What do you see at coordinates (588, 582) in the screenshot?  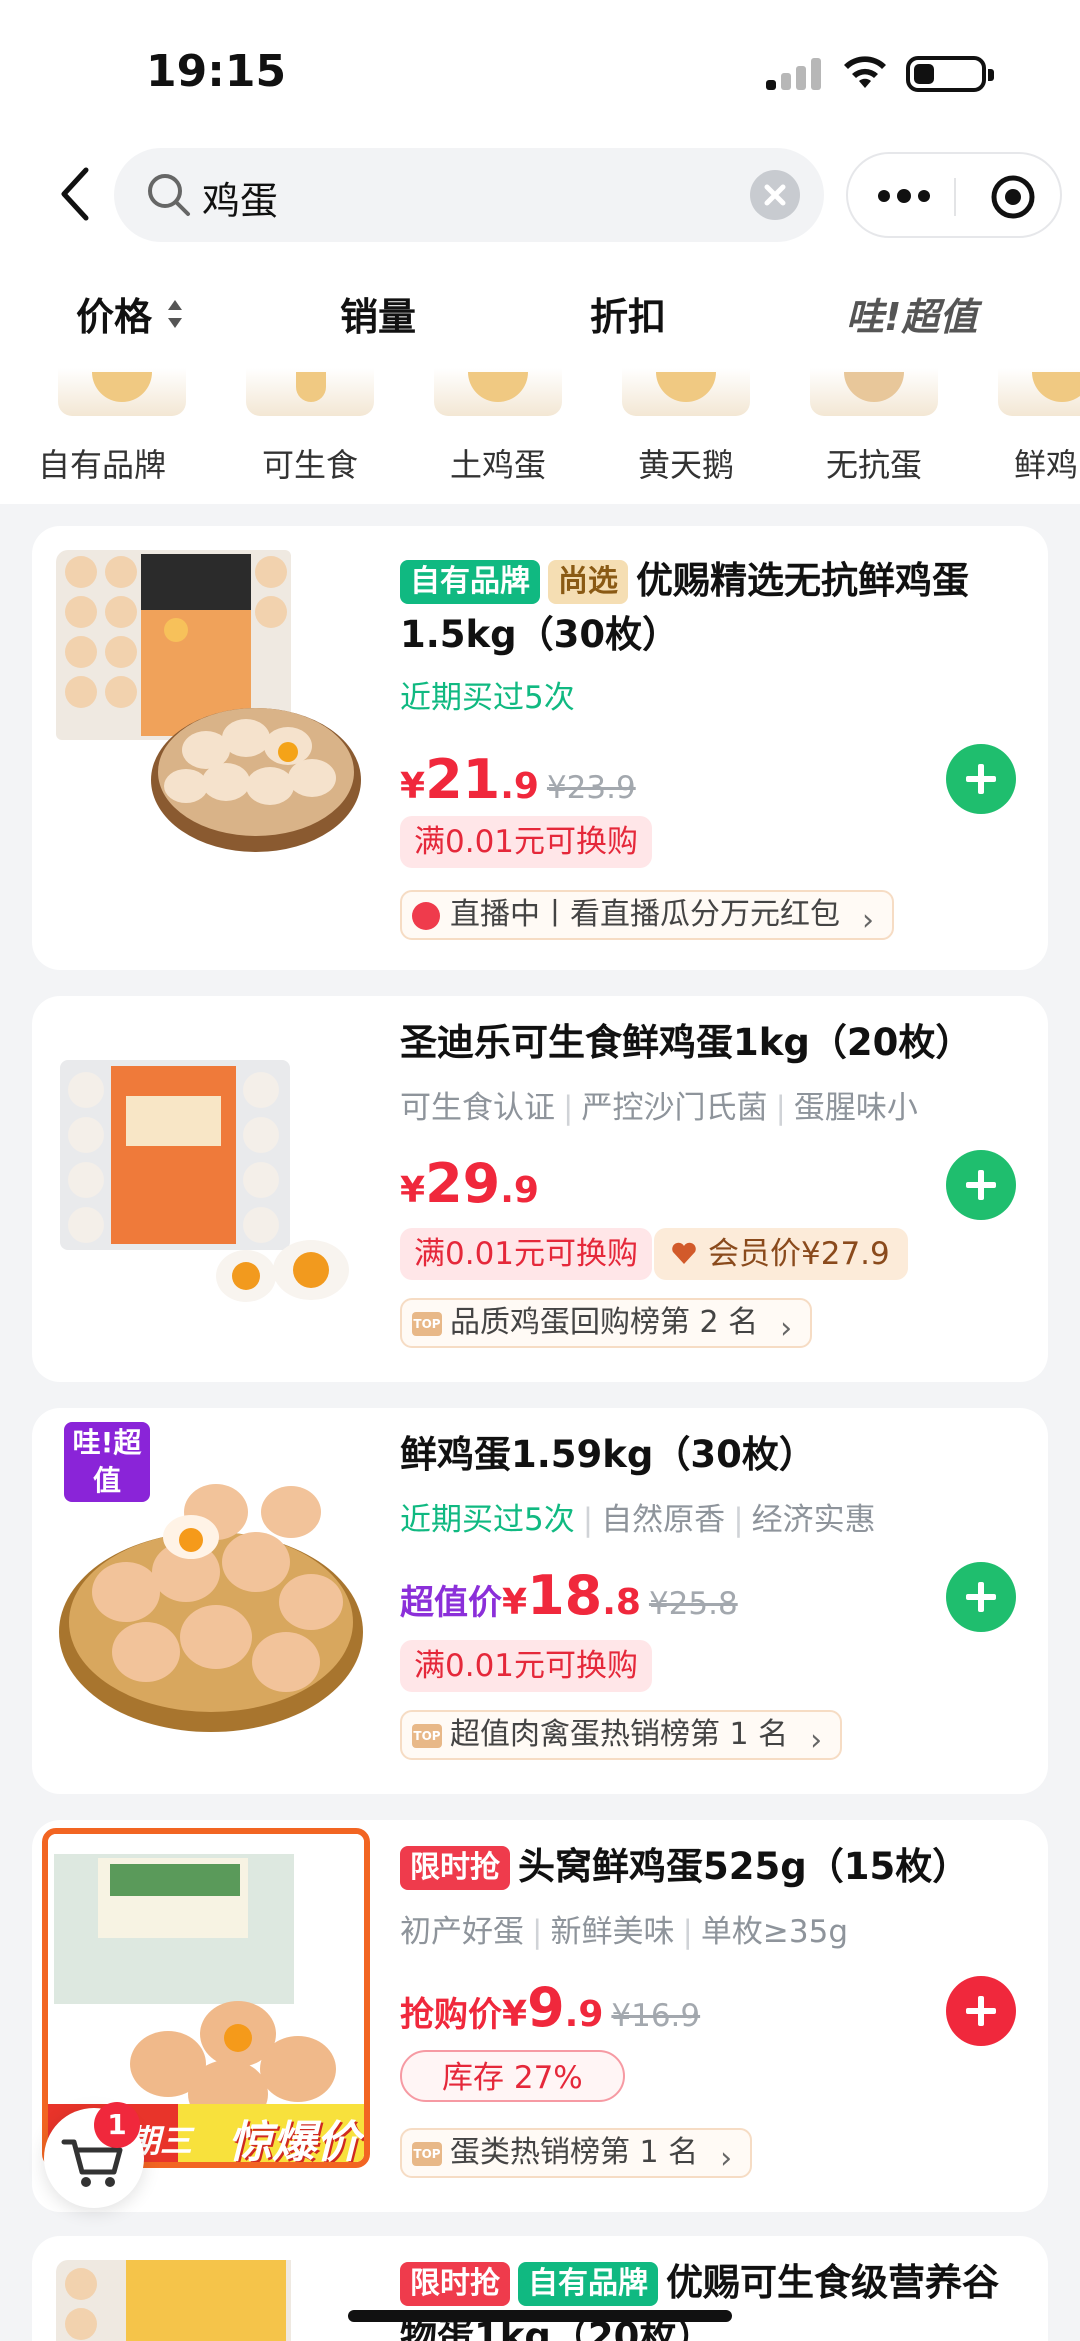 I see `tag-select: 尚选` at bounding box center [588, 582].